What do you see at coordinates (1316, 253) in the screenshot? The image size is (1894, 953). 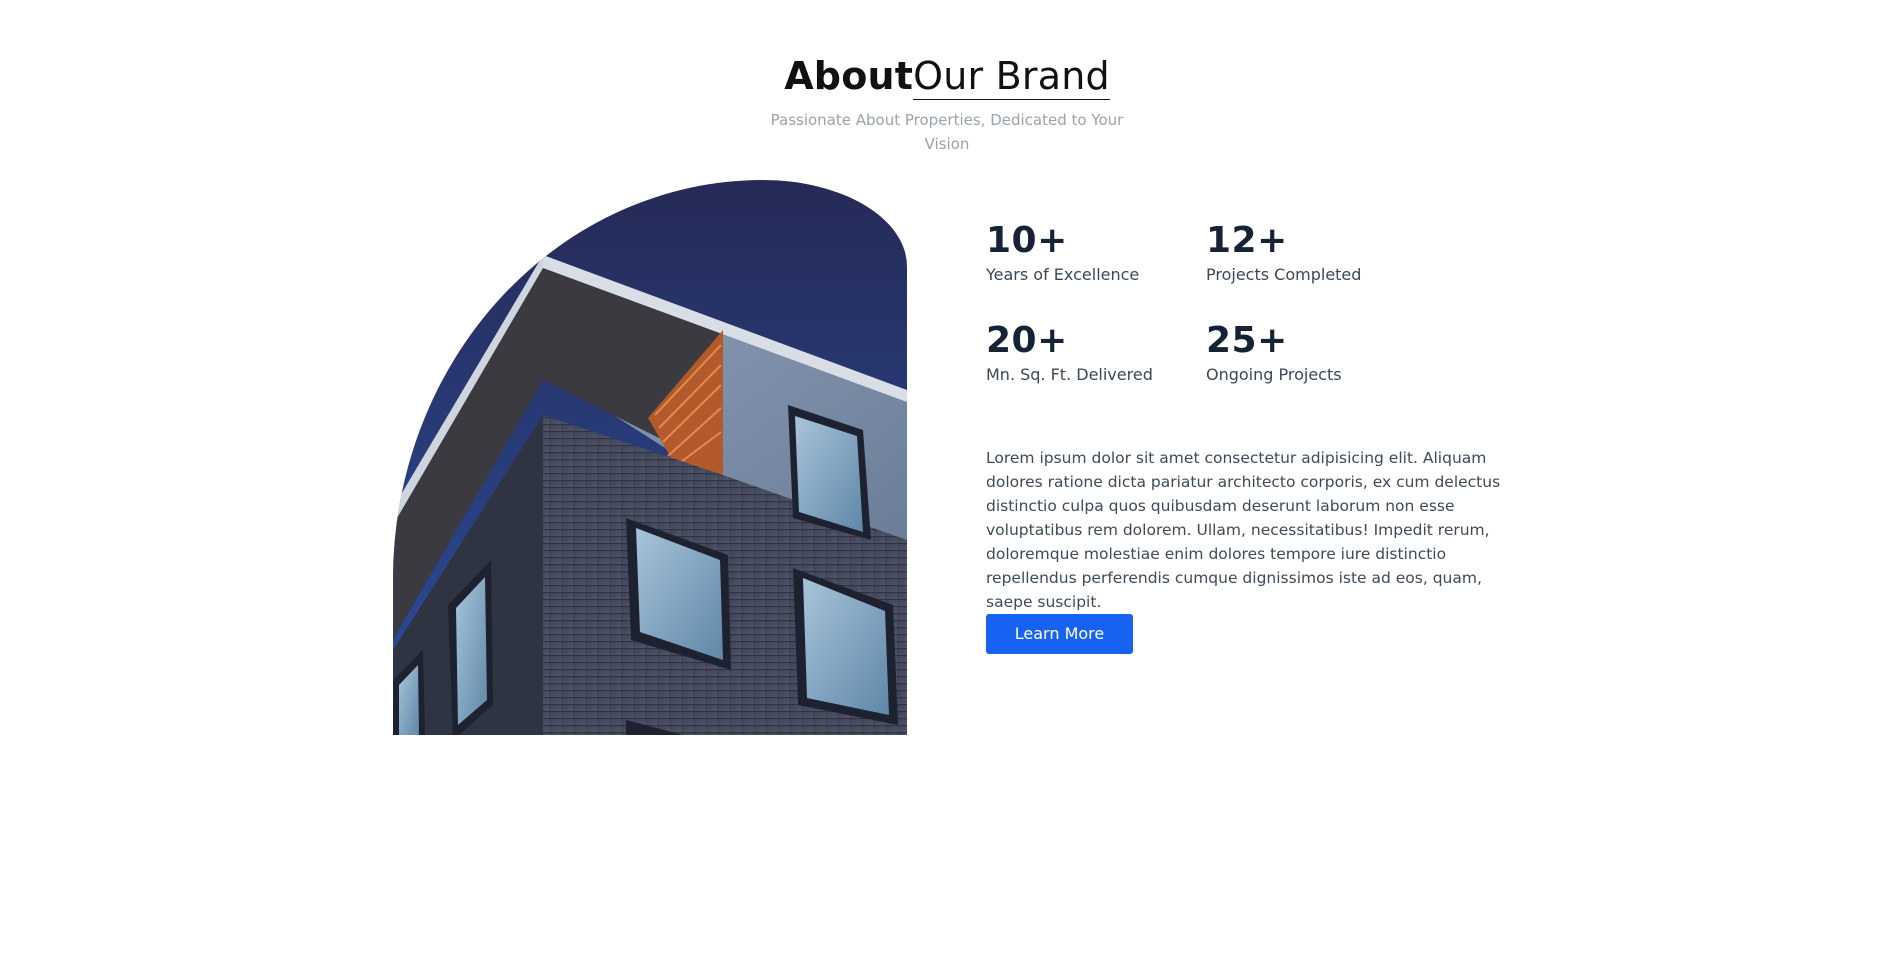 I see `stat-item: 12+ Projects Completed` at bounding box center [1316, 253].